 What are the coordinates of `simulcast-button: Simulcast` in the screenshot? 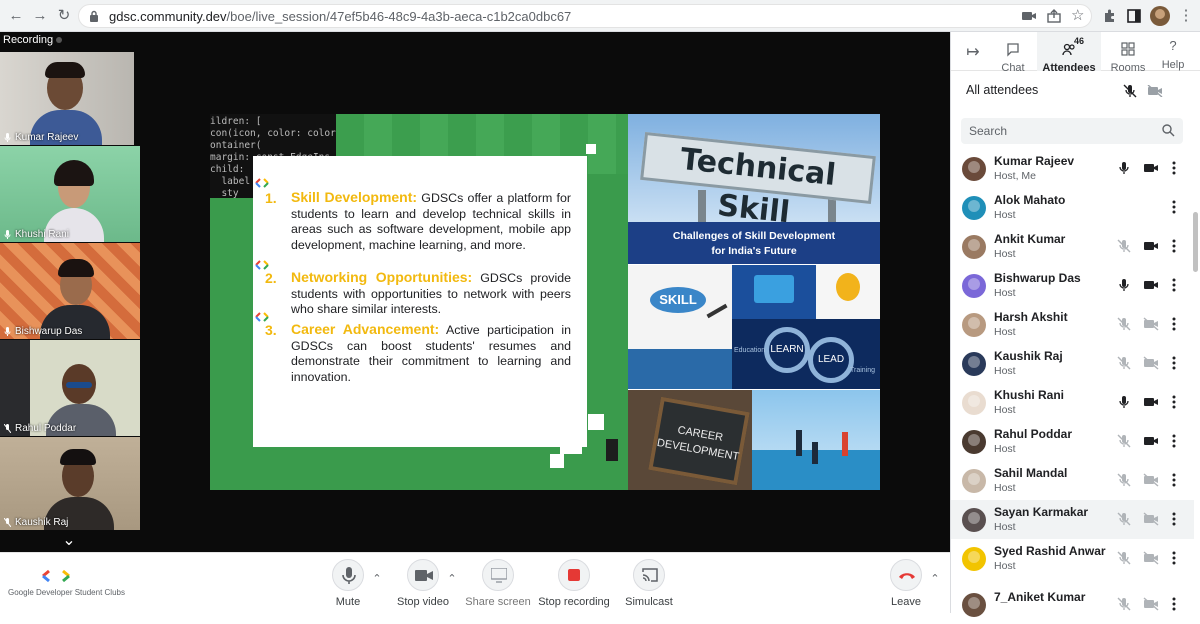 It's located at (649, 583).